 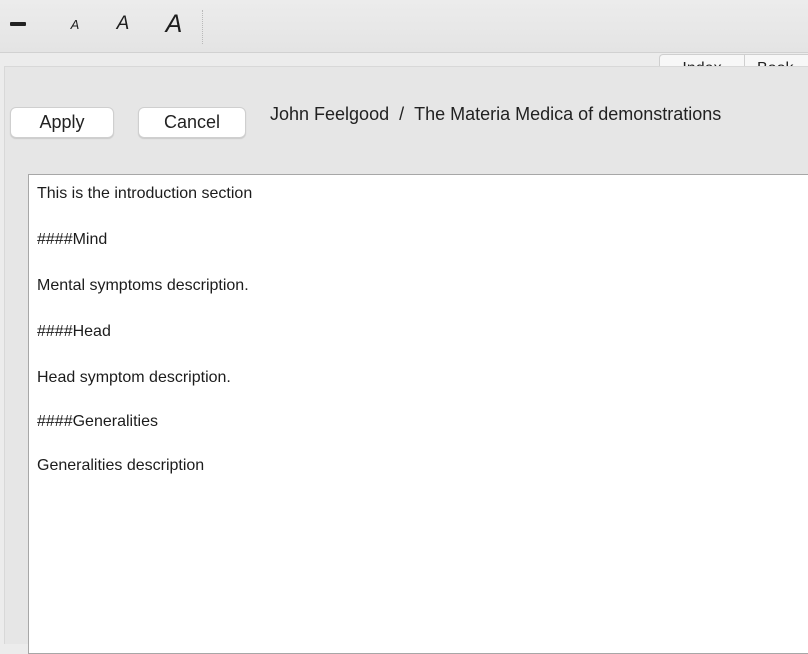 What do you see at coordinates (568, 114) in the screenshot?
I see `breadcrumb-title: The Materia Medica of demonstrations` at bounding box center [568, 114].